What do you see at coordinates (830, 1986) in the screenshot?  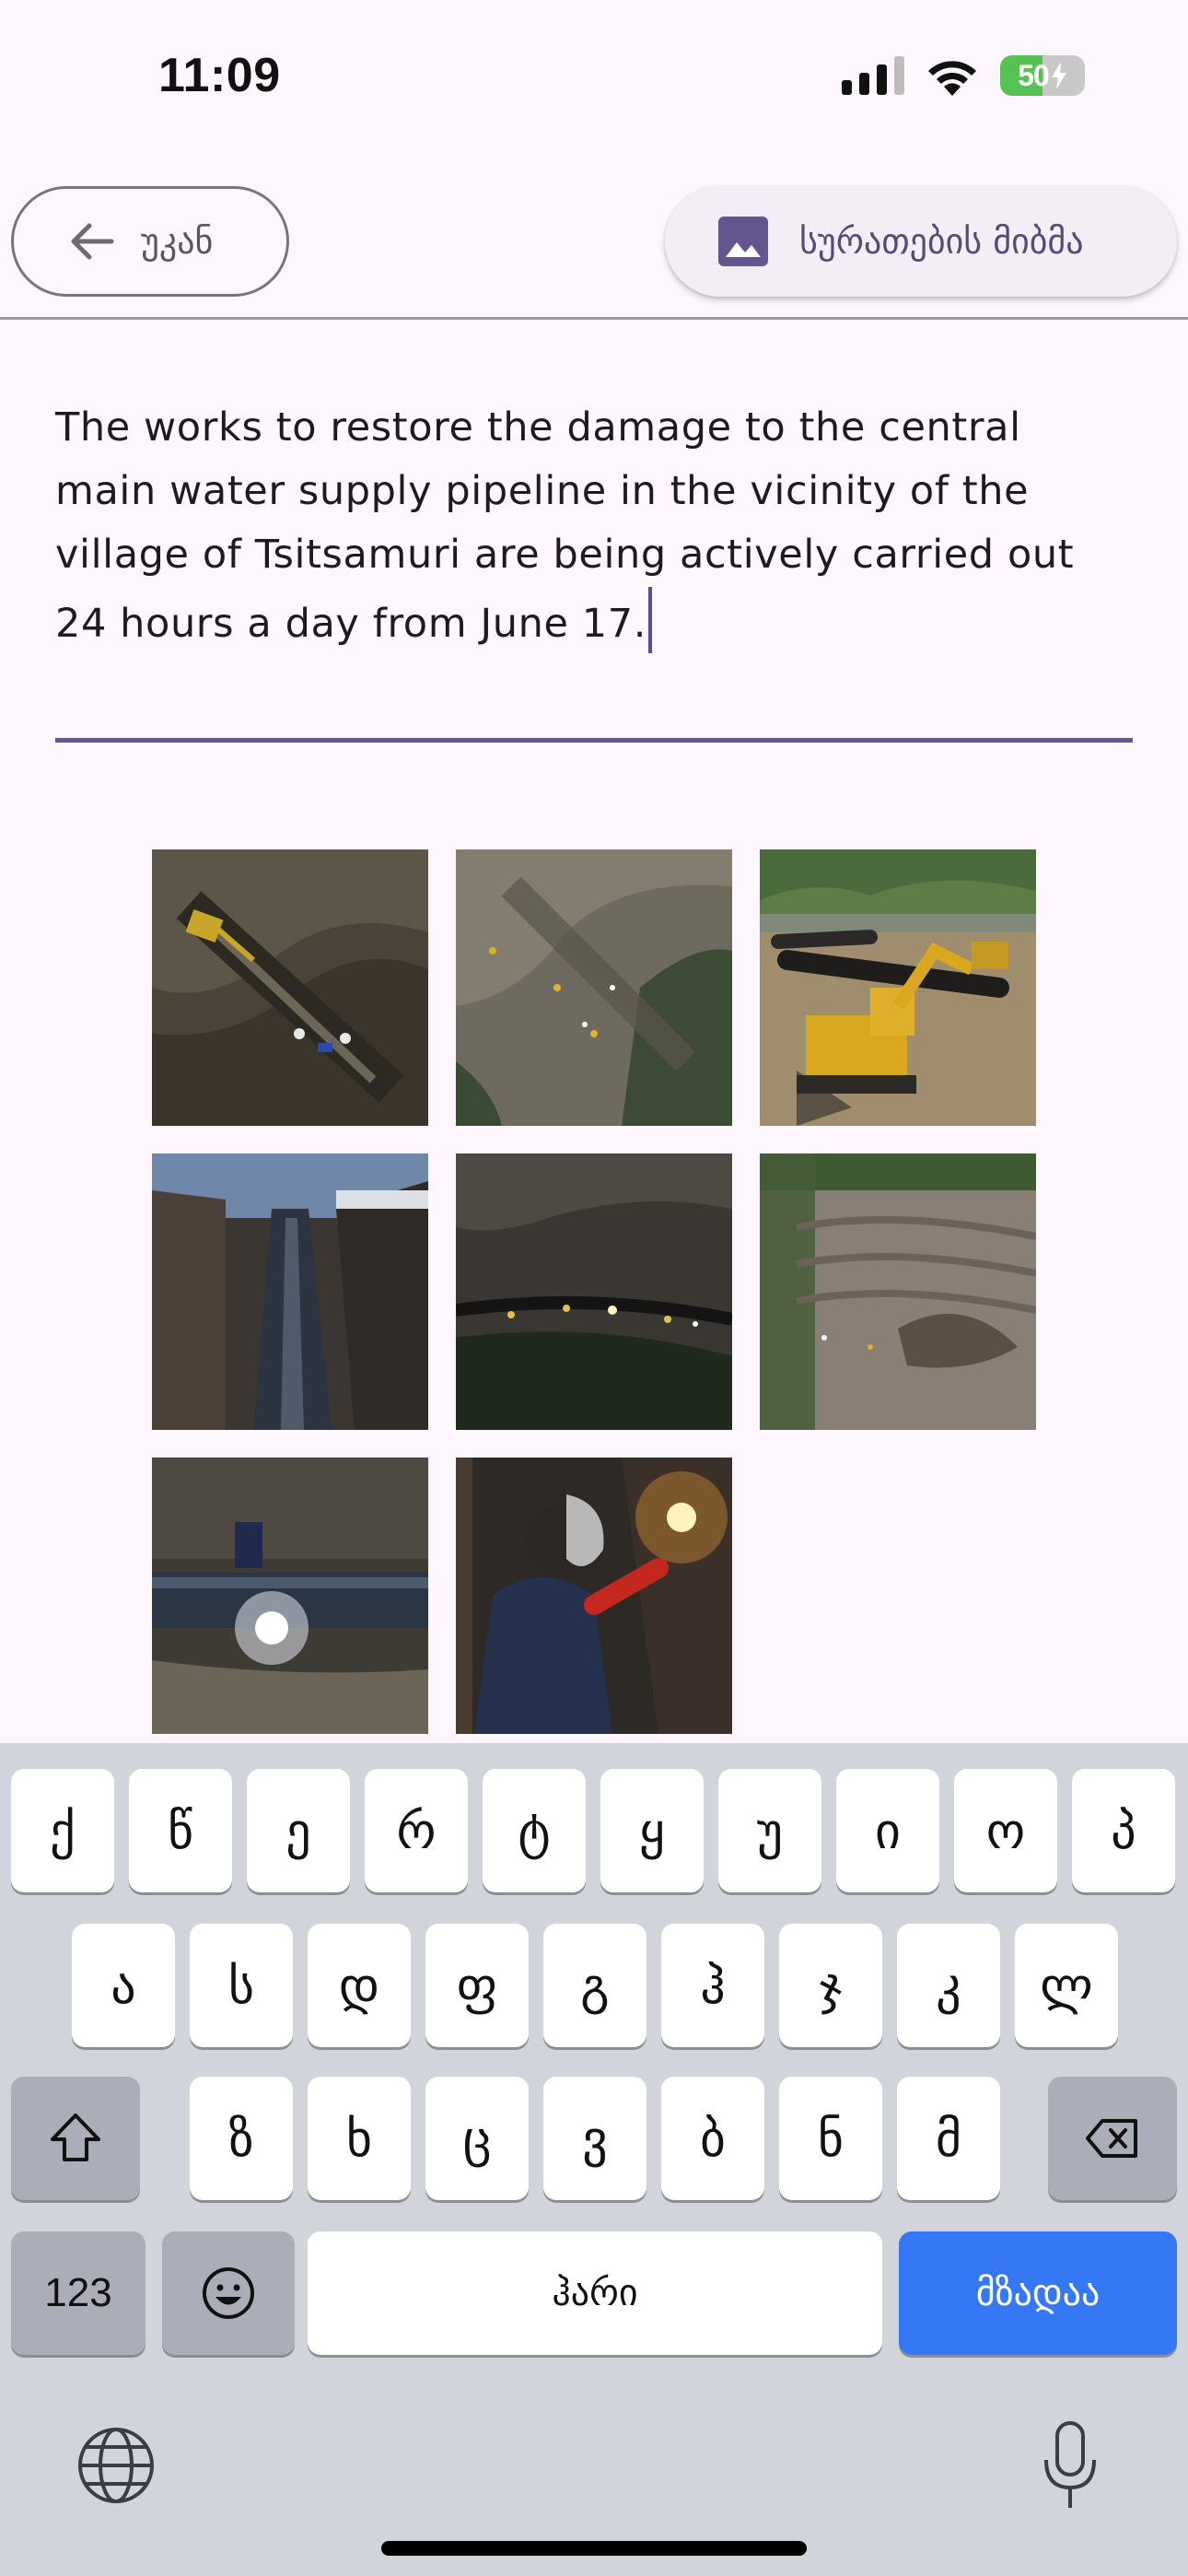 I see `key: ჯ` at bounding box center [830, 1986].